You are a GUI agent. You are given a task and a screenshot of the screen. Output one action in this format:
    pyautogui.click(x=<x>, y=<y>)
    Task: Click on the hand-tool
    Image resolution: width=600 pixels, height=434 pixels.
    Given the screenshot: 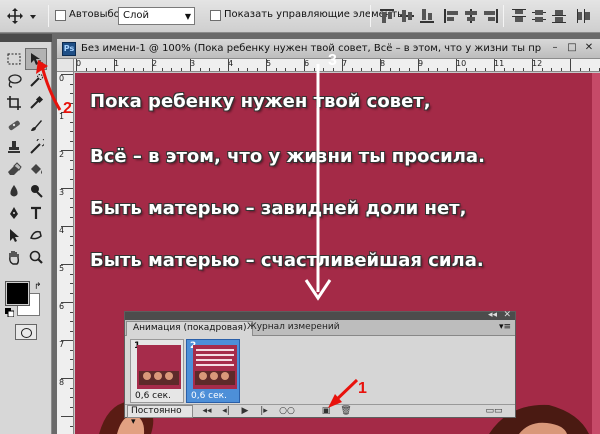 What is the action you would take?
    pyautogui.click(x=14, y=257)
    